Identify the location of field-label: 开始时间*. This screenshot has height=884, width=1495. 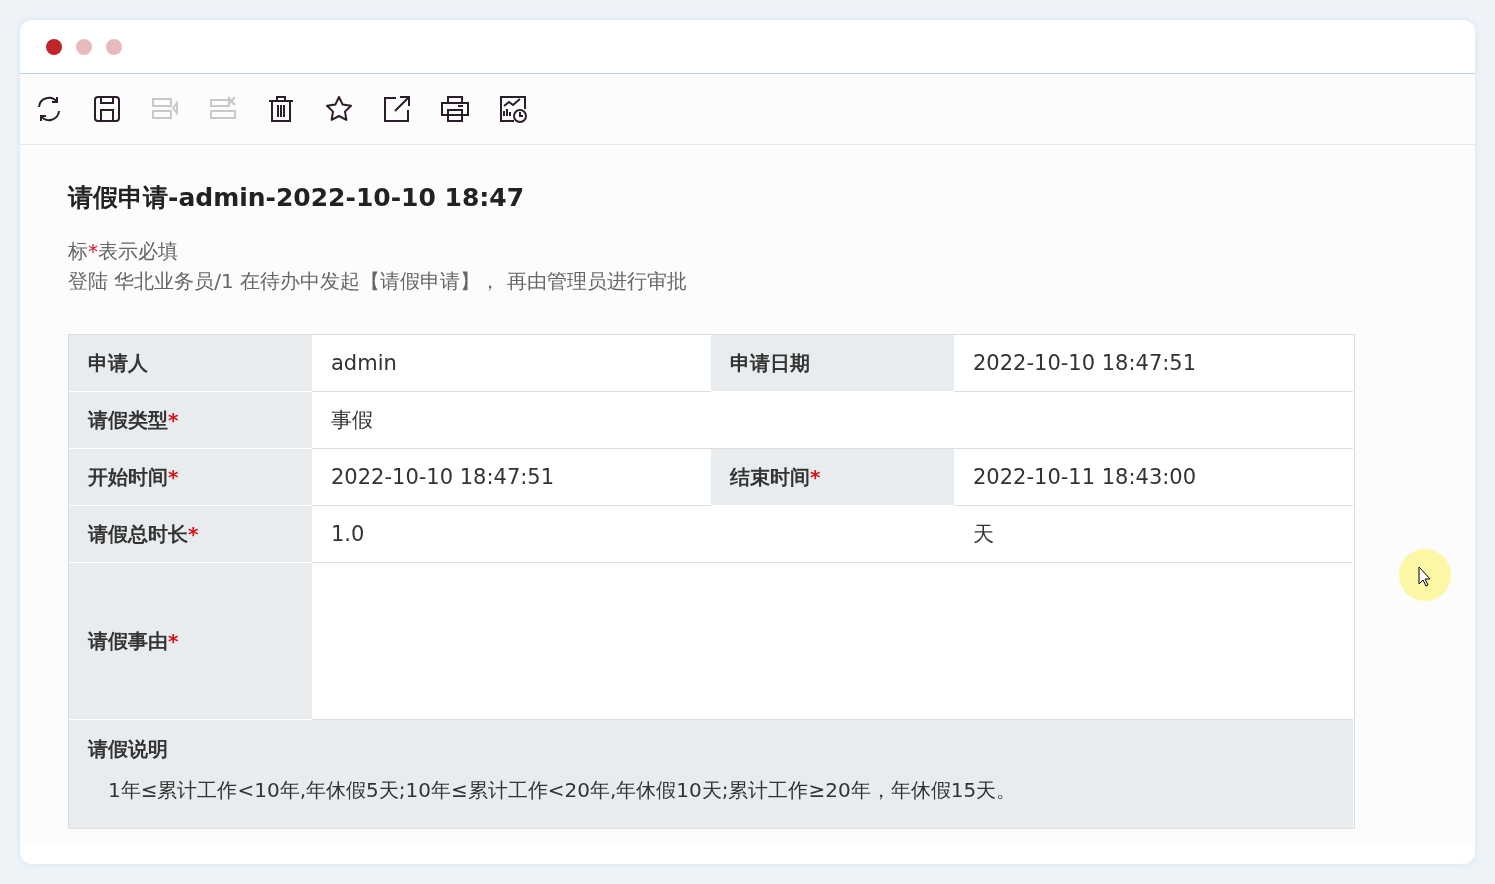
(190, 477).